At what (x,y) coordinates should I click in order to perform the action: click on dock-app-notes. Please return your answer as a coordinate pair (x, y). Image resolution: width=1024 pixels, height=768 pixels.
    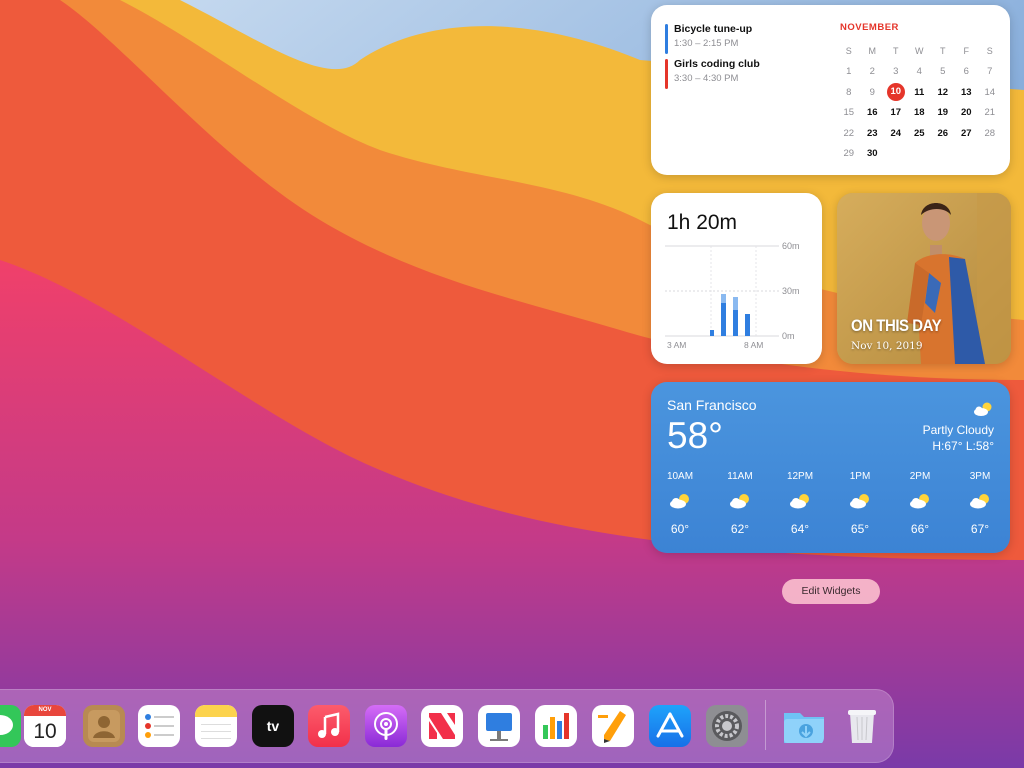
    Looking at the image, I should click on (216, 726).